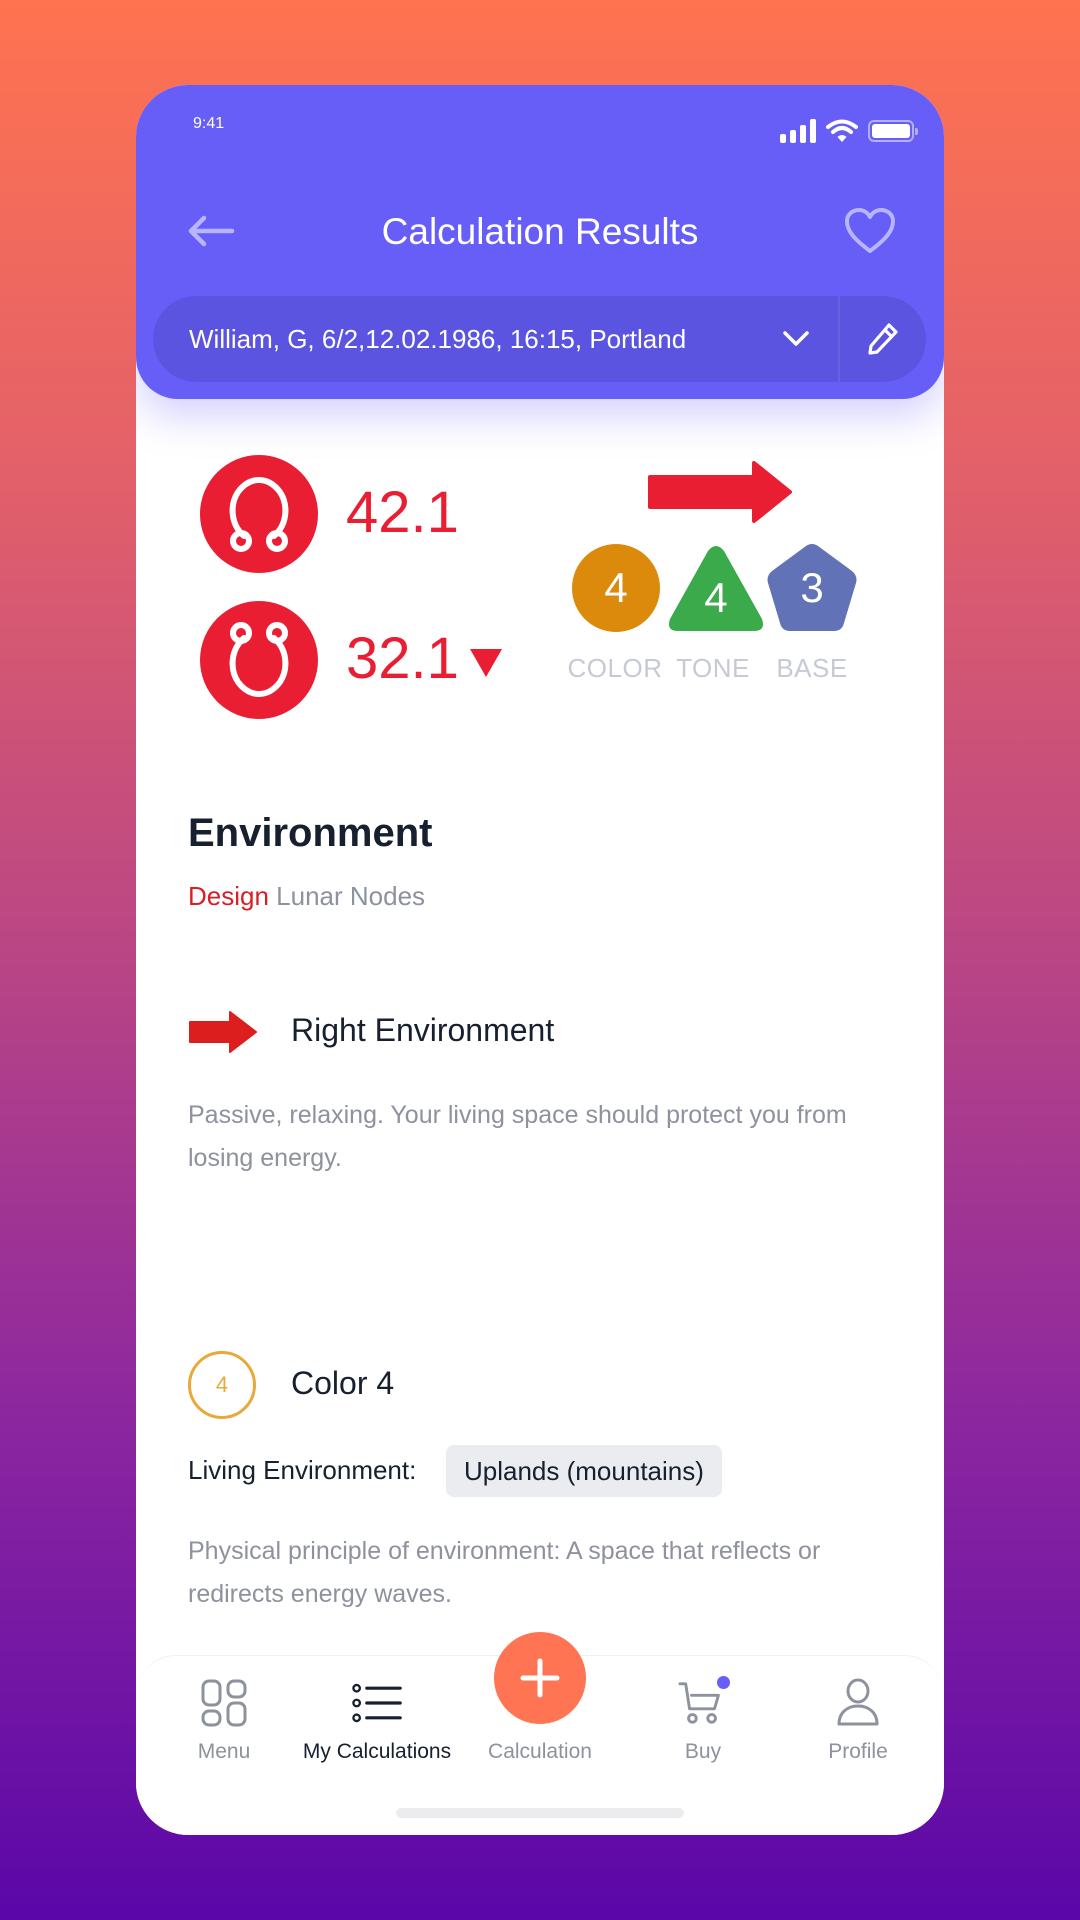 This screenshot has width=1080, height=1920. Describe the element at coordinates (812, 668) in the screenshot. I see `base-label: BASE` at that location.